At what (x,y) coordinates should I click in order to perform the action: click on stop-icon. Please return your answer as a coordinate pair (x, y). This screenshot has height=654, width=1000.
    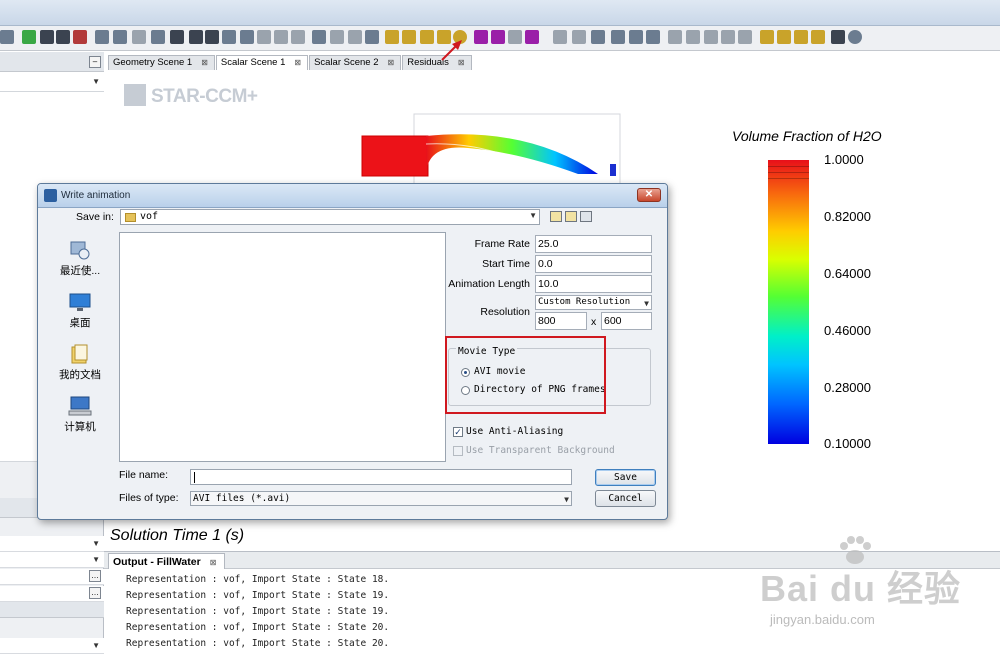
    Looking at the image, I should click on (80, 37).